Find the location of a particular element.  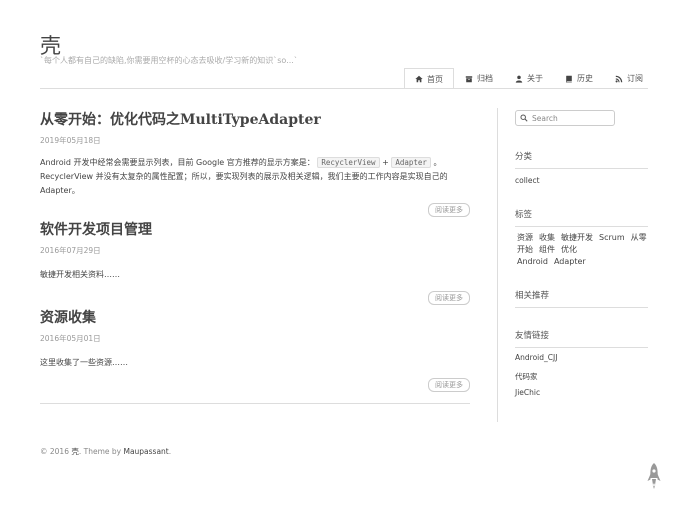

tag-link: Android is located at coordinates (532, 261).